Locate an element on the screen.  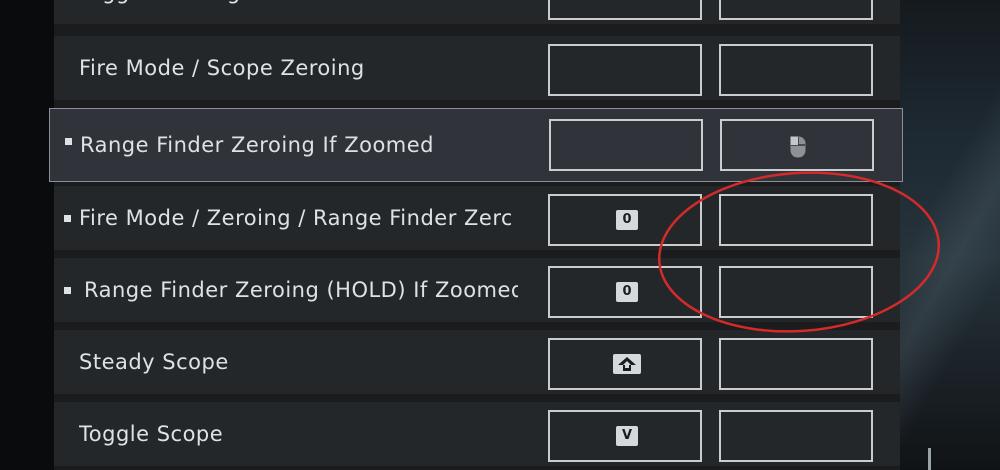
row-label: Range Finder Zeroing (HOLD) If Zoomed is located at coordinates (301, 290).